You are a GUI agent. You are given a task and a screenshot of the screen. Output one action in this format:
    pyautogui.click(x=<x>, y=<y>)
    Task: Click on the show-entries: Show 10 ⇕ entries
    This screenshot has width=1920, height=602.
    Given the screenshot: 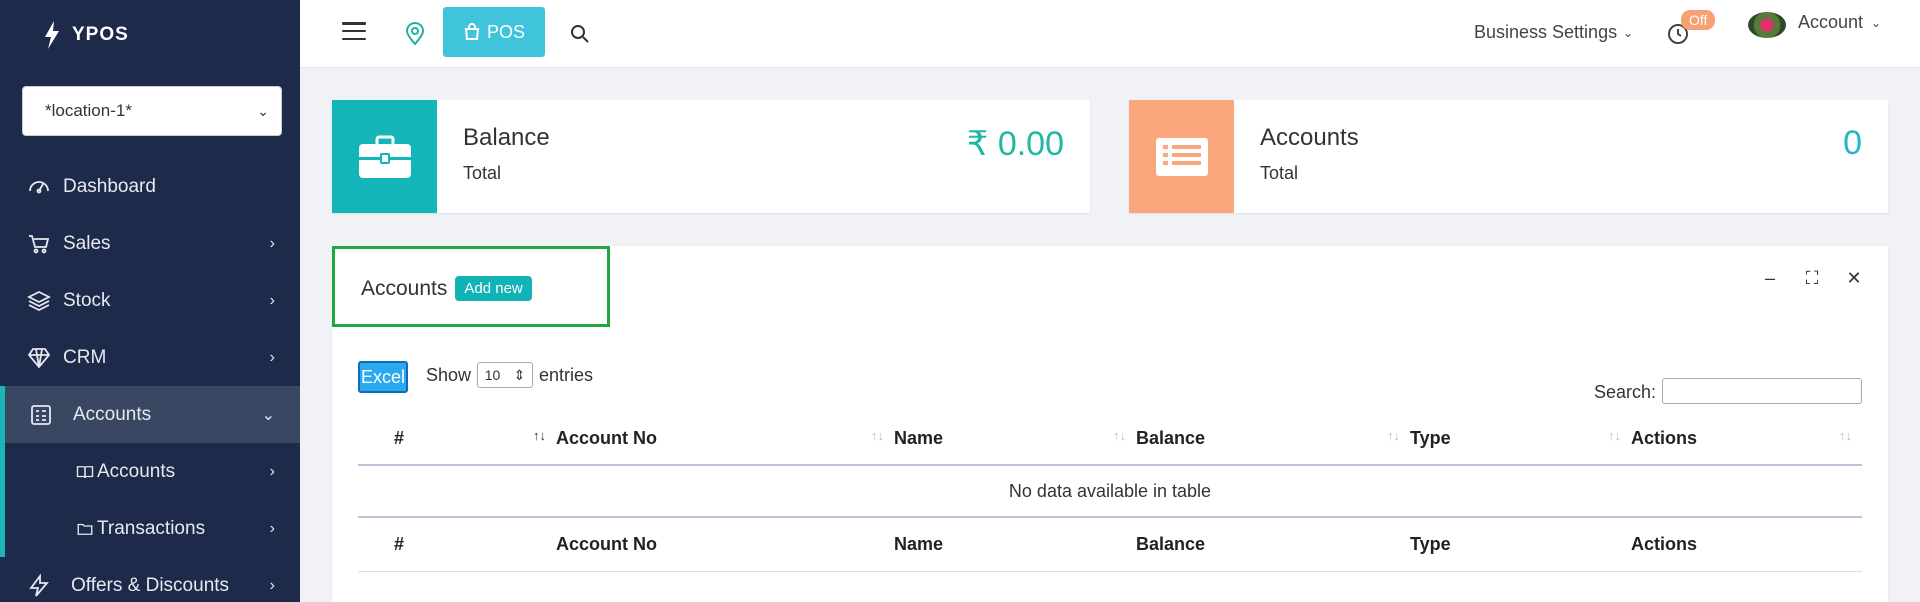 What is the action you would take?
    pyautogui.click(x=509, y=375)
    